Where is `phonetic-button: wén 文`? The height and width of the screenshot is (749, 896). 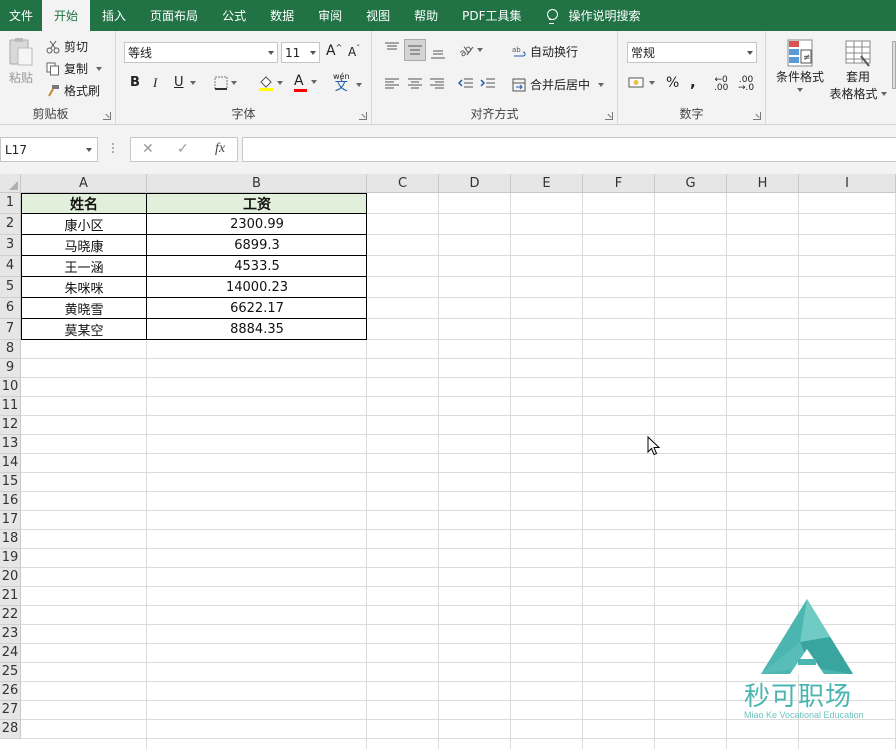 phonetic-button: wén 文 is located at coordinates (341, 82).